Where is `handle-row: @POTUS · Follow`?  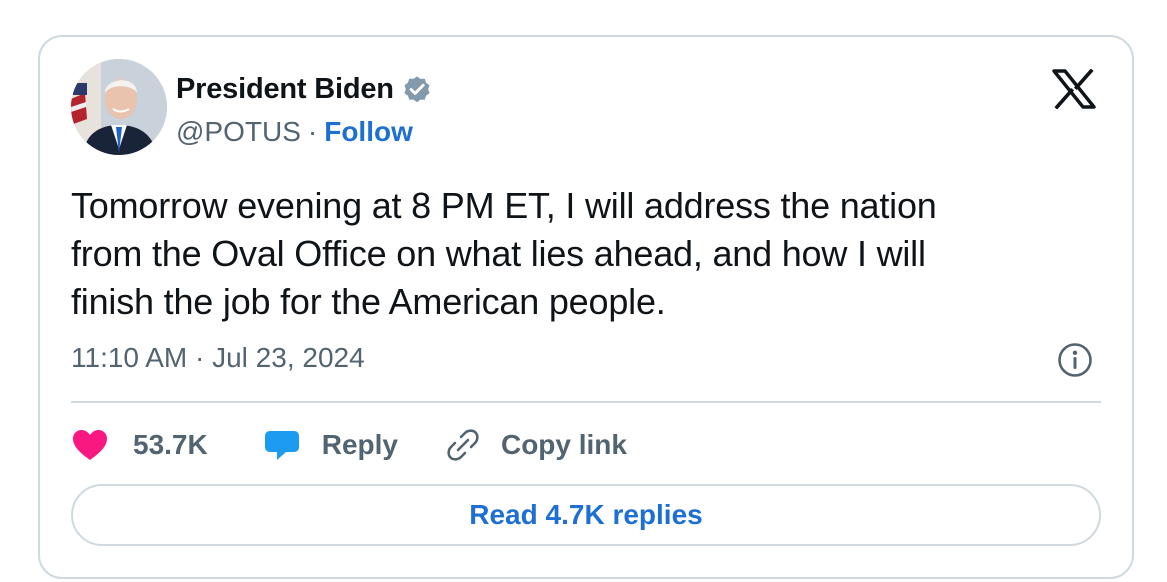
handle-row: @POTUS · Follow is located at coordinates (294, 132).